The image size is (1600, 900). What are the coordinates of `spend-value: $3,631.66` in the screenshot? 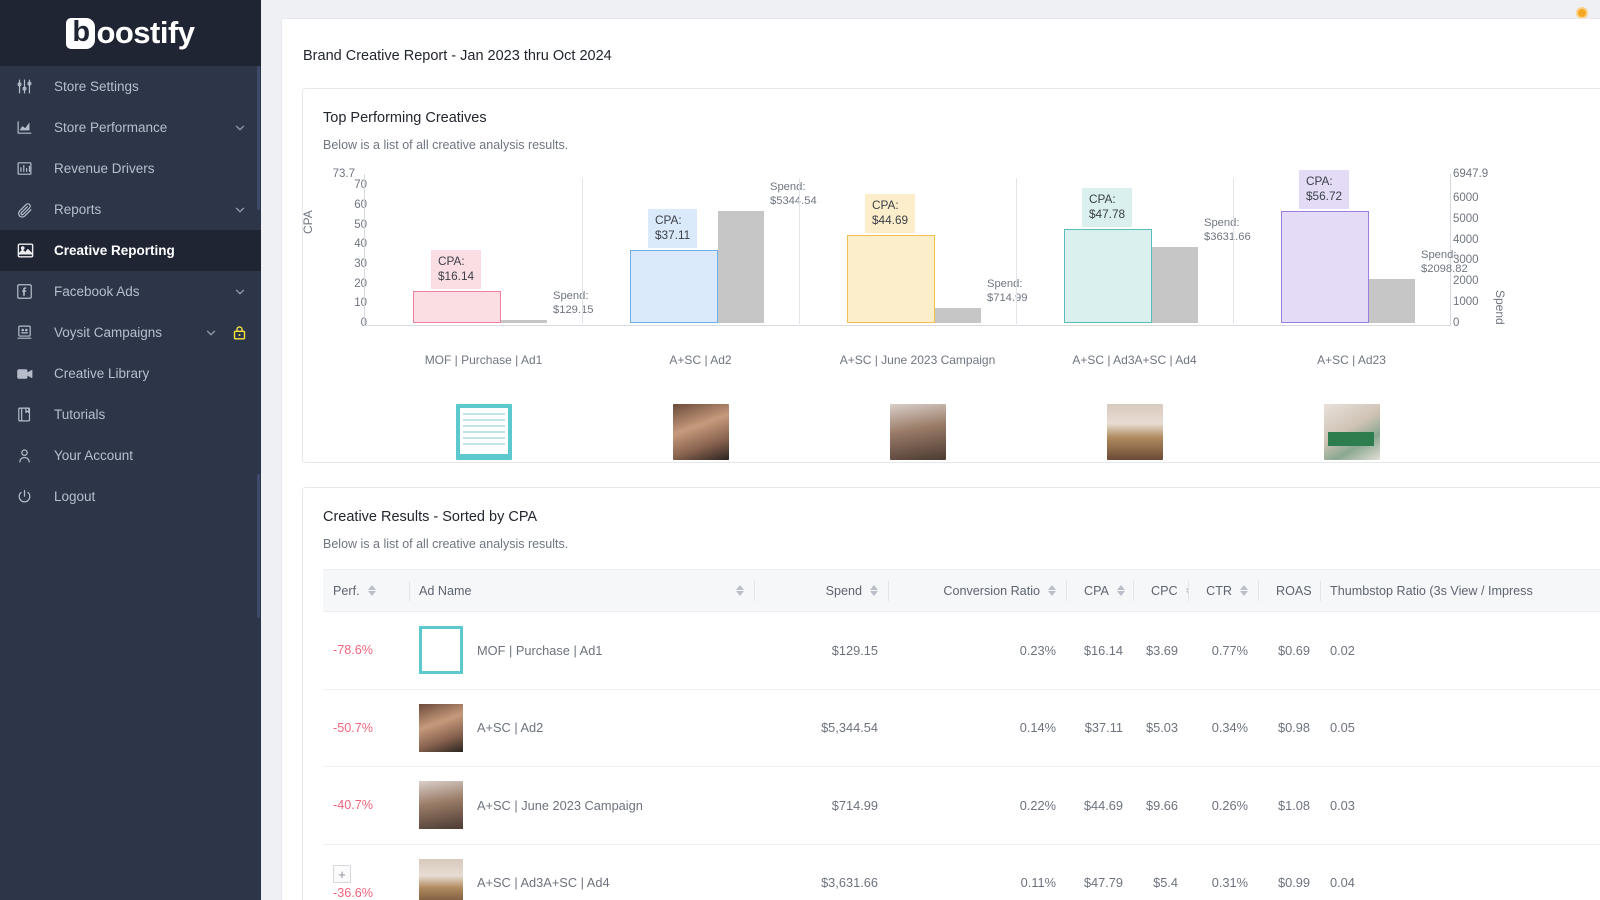 It's located at (849, 883).